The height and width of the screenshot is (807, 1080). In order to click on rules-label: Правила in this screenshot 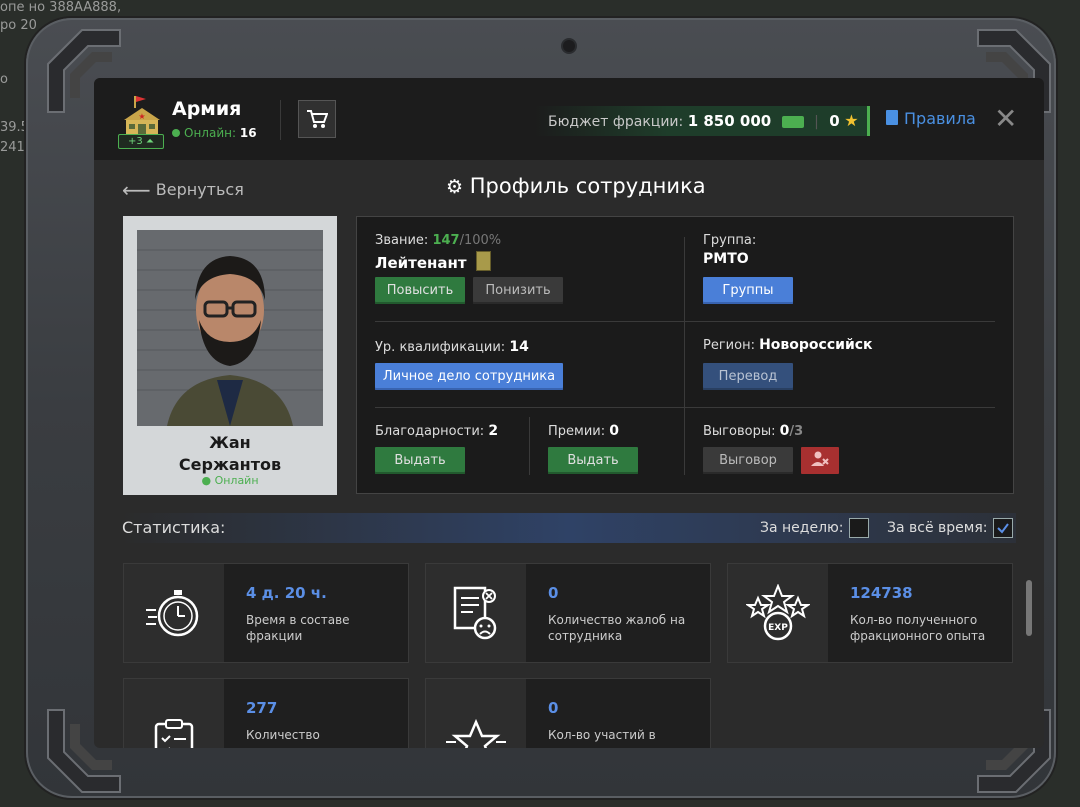, I will do `click(940, 118)`.